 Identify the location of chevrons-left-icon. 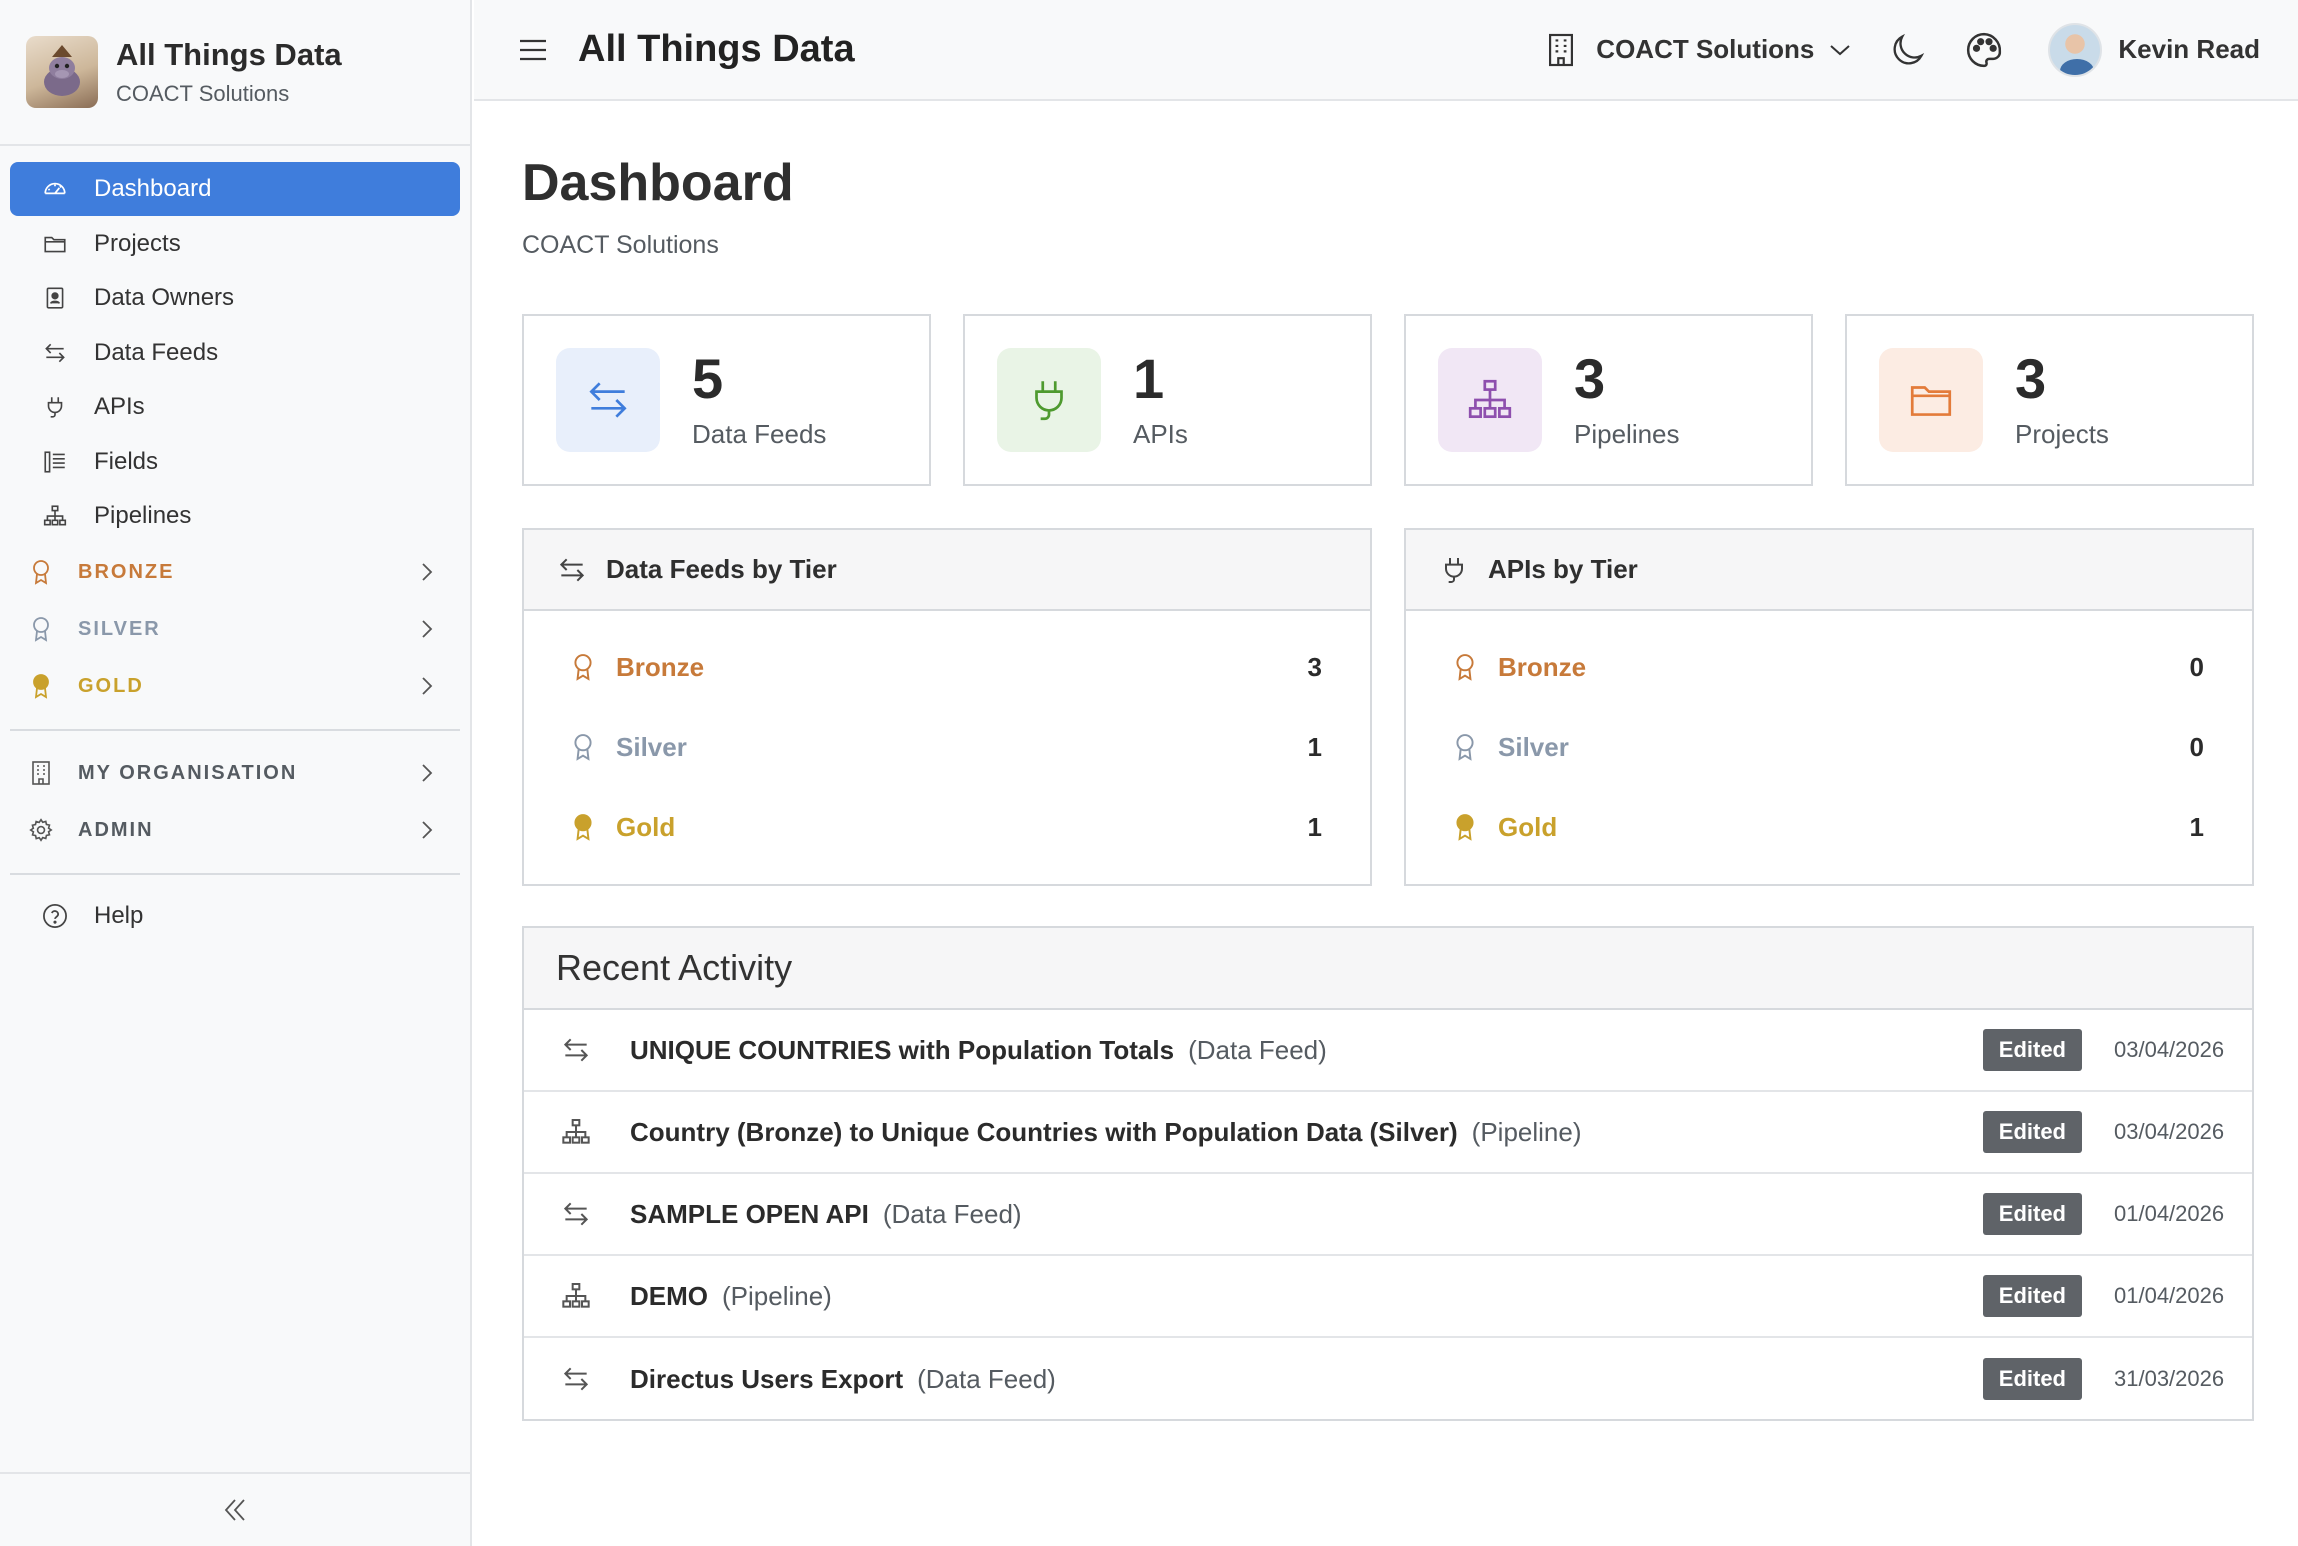
(235, 1510).